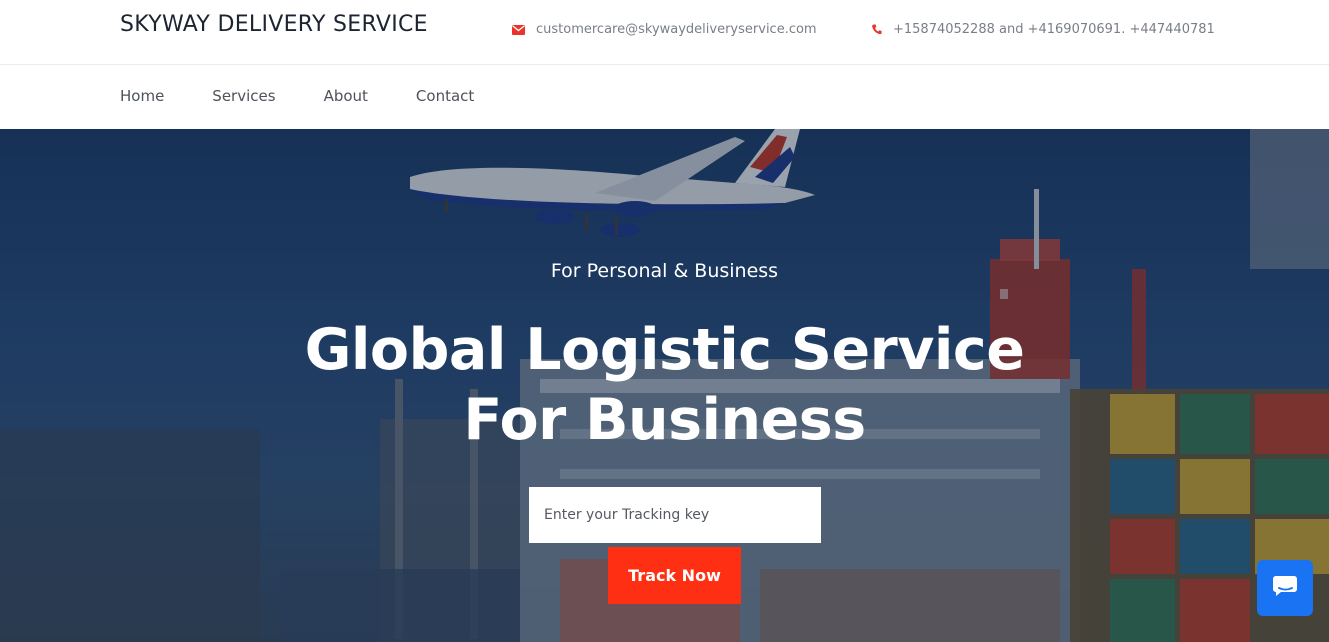 This screenshot has height=642, width=1329. What do you see at coordinates (664, 271) in the screenshot?
I see `hero-eyebrow: For Personal & Business` at bounding box center [664, 271].